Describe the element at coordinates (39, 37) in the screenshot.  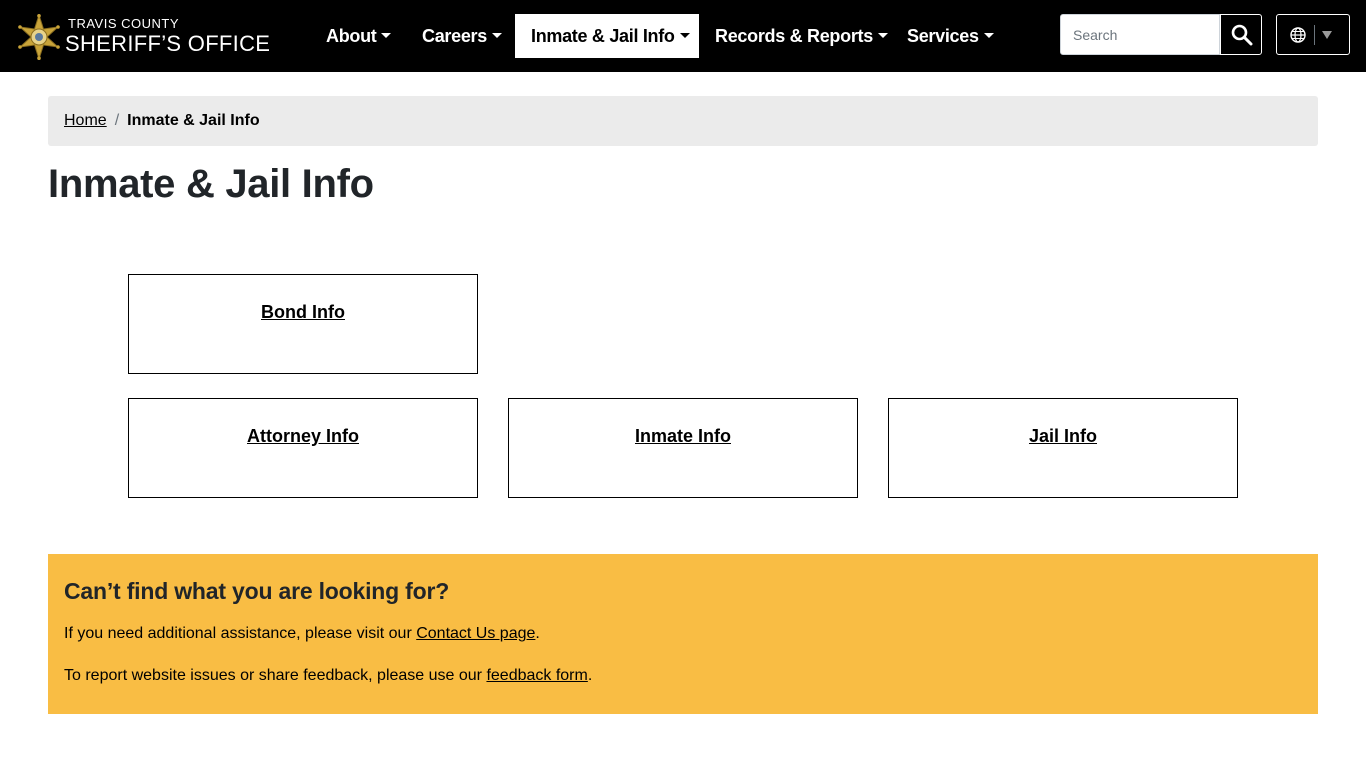
I see `sheriff-star-badge-icon` at that location.